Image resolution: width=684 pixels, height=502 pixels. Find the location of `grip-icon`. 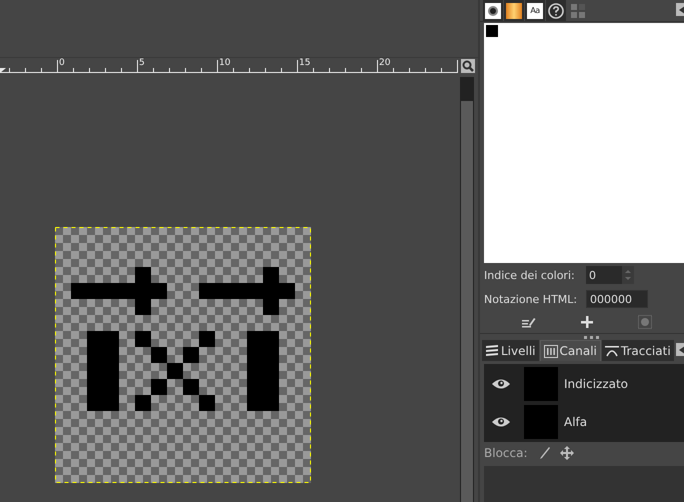

grip-icon is located at coordinates (592, 337).